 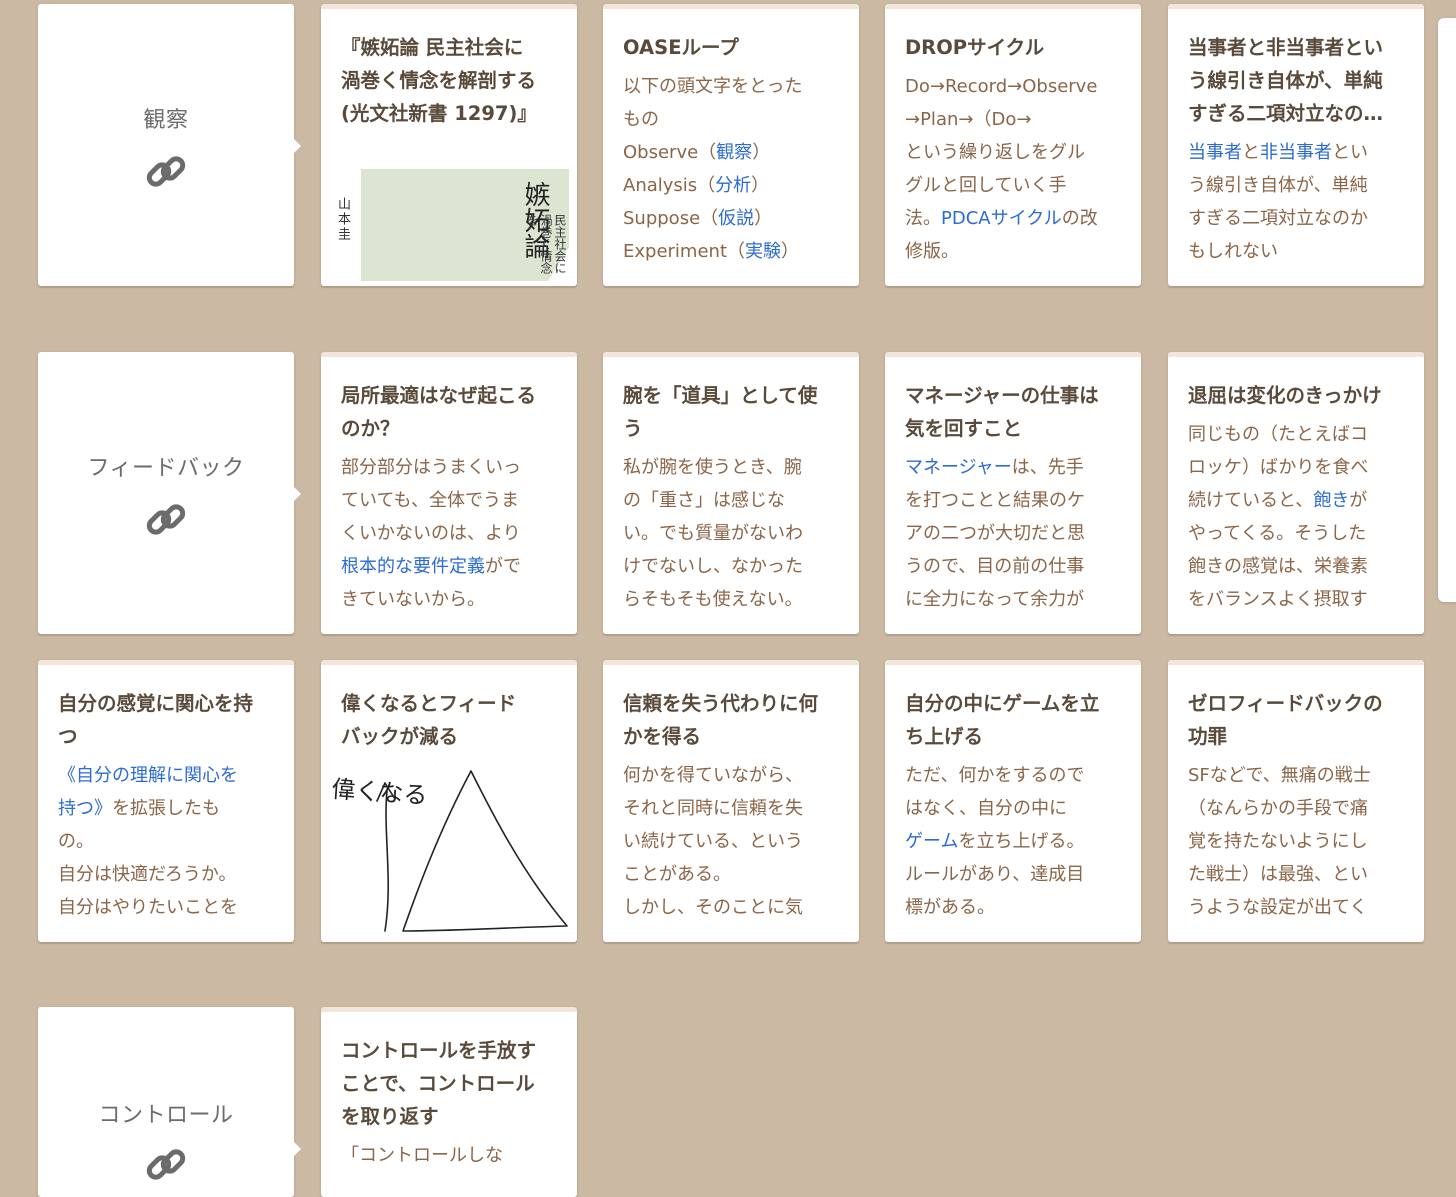 I want to click on hub-title: 観察, so click(x=166, y=120).